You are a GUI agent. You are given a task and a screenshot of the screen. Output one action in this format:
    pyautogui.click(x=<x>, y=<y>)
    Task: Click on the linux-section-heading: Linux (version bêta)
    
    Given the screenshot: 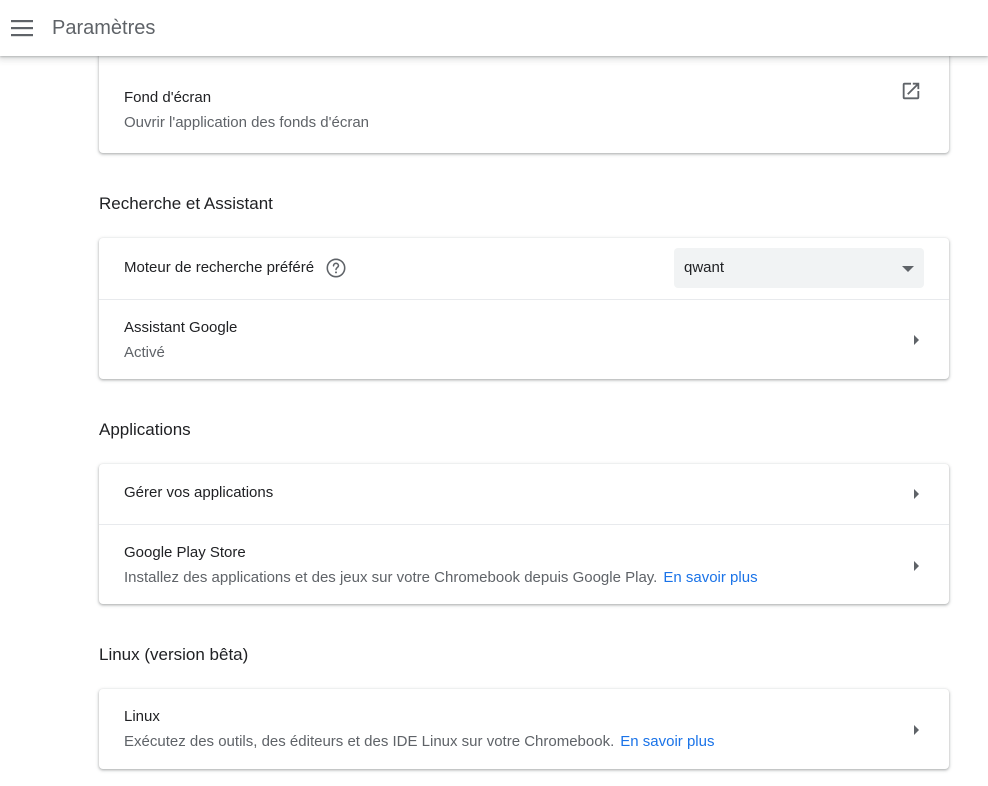 What is the action you would take?
    pyautogui.click(x=174, y=654)
    